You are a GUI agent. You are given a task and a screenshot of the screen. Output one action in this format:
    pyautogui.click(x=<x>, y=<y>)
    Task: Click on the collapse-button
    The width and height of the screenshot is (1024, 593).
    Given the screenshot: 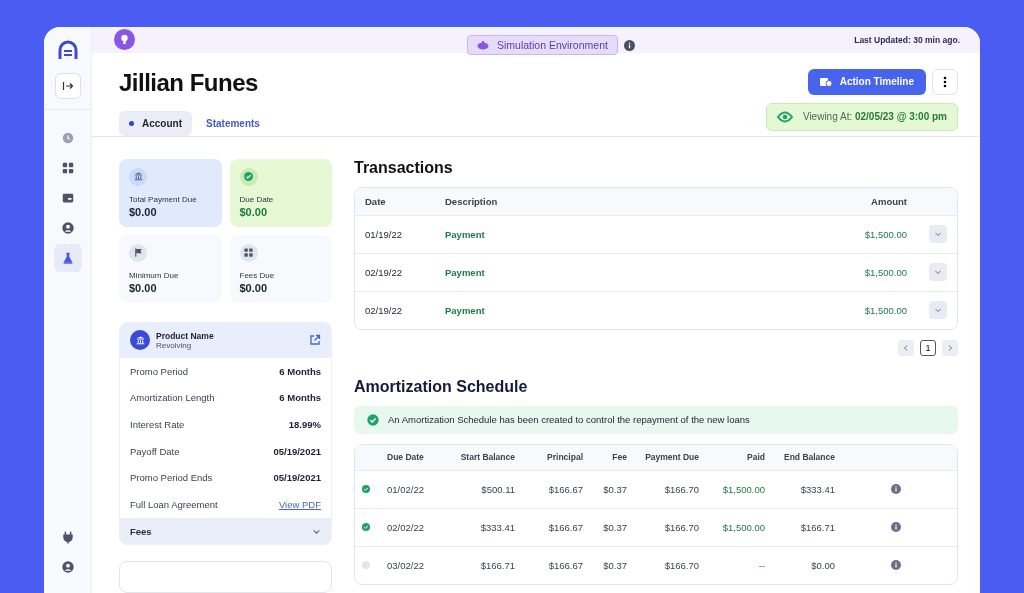 What is the action you would take?
    pyautogui.click(x=67, y=86)
    